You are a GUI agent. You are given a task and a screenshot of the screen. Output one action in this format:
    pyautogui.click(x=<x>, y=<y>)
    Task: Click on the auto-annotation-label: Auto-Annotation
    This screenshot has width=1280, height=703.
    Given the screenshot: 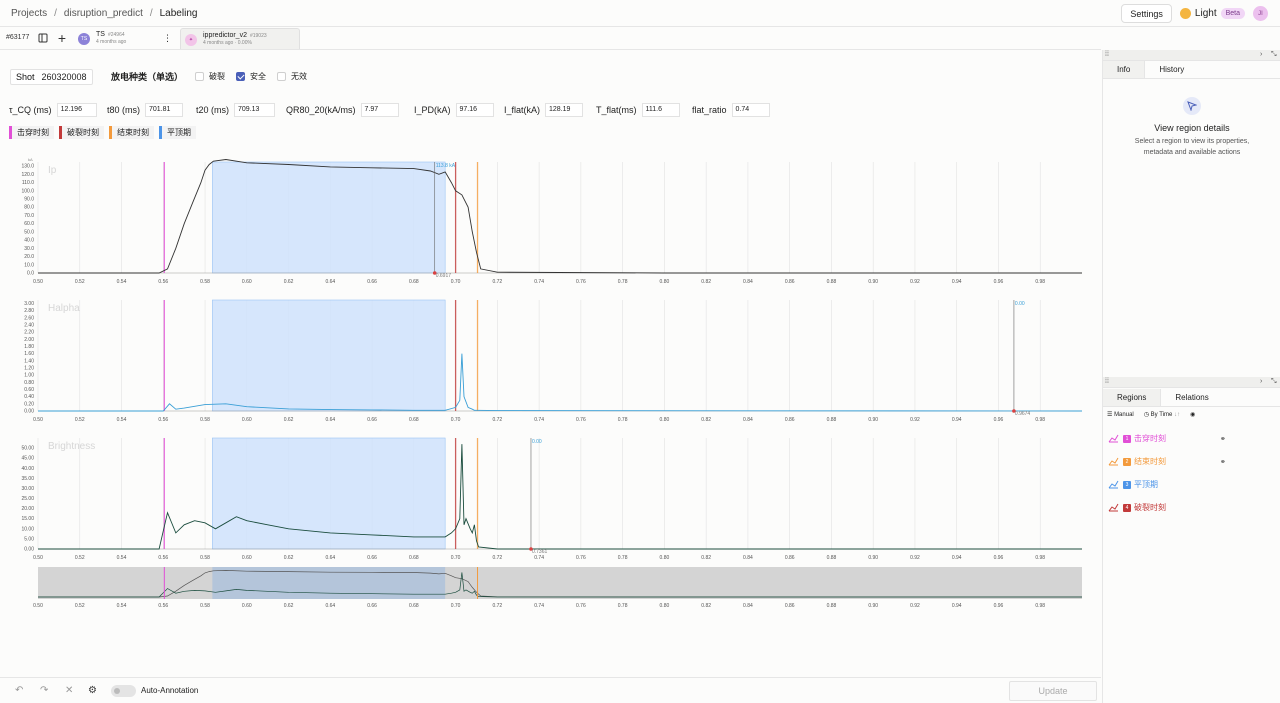 What is the action you would take?
    pyautogui.click(x=170, y=690)
    